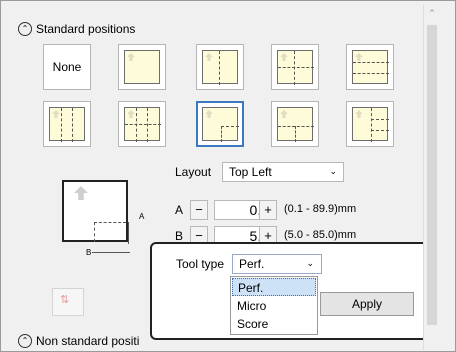  I want to click on non-standard-title: Non standard positi, so click(88, 341).